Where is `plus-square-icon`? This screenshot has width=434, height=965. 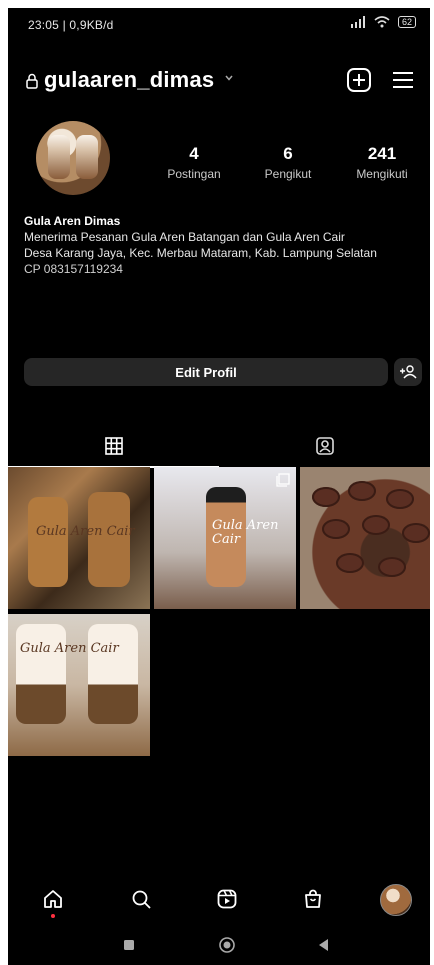
plus-square-icon is located at coordinates (359, 80).